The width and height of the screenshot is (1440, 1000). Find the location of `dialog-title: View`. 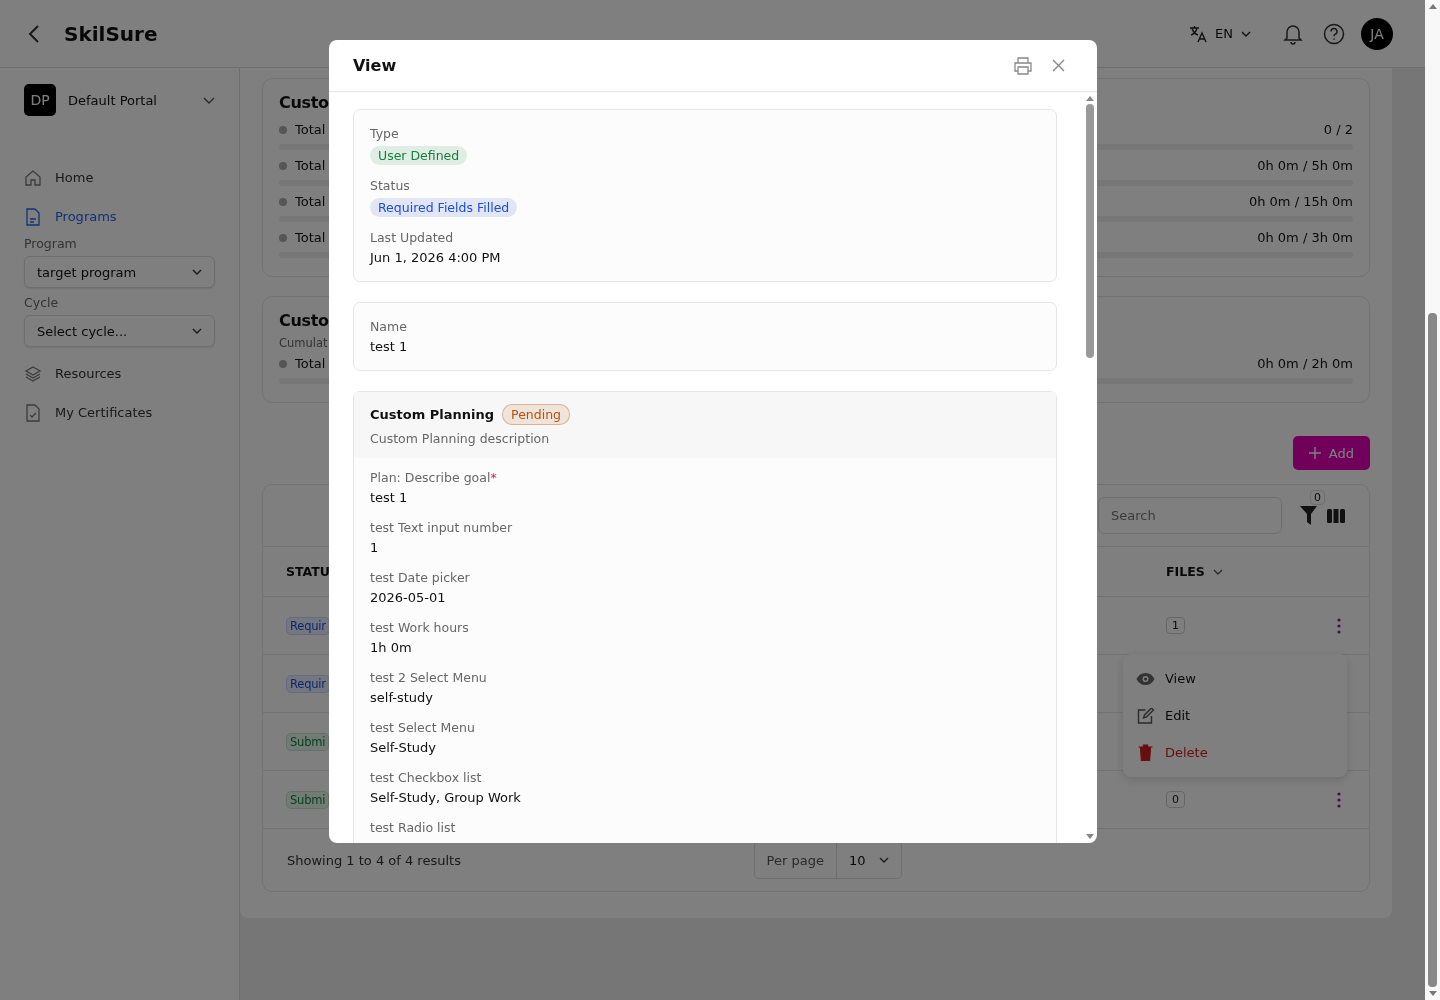

dialog-title: View is located at coordinates (375, 65).